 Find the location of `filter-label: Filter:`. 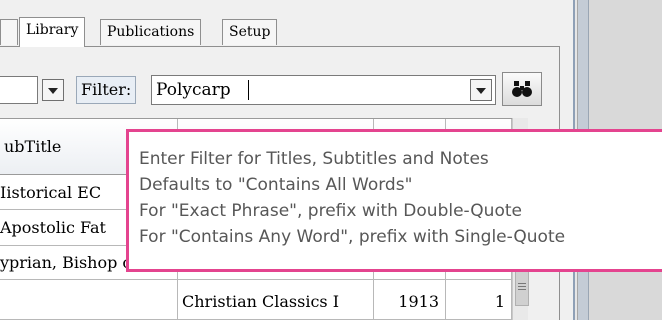

filter-label: Filter: is located at coordinates (106, 90).